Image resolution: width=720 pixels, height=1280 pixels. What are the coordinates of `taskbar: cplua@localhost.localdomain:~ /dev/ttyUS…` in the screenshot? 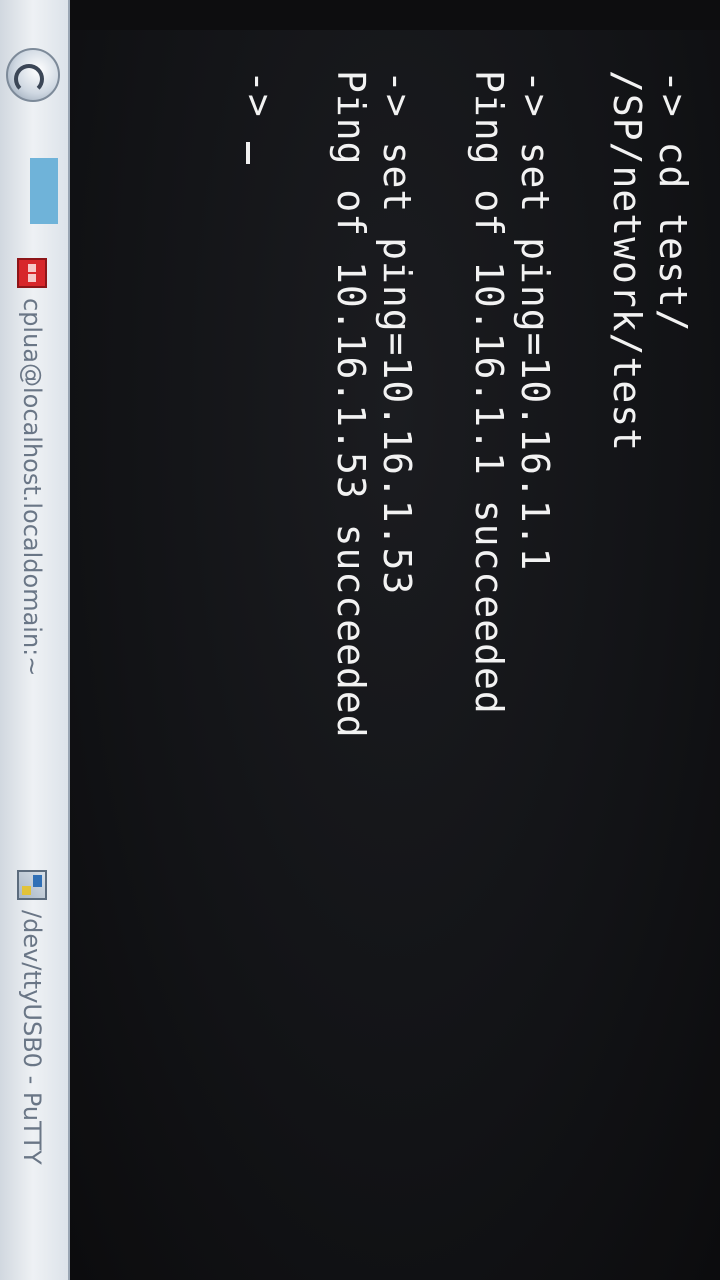 It's located at (35, 640).